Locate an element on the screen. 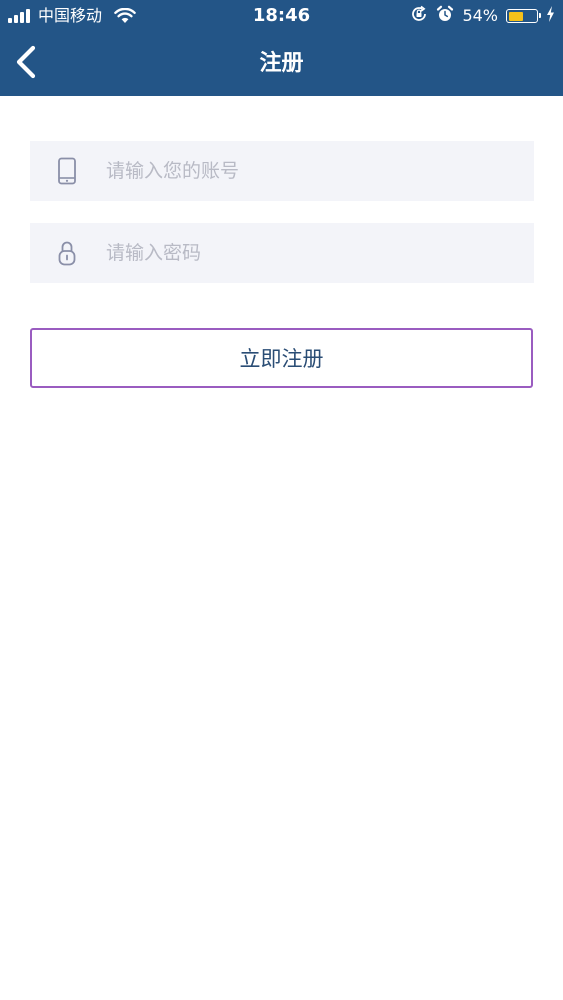 This screenshot has height=1000, width=563. account-input is located at coordinates (319, 171).